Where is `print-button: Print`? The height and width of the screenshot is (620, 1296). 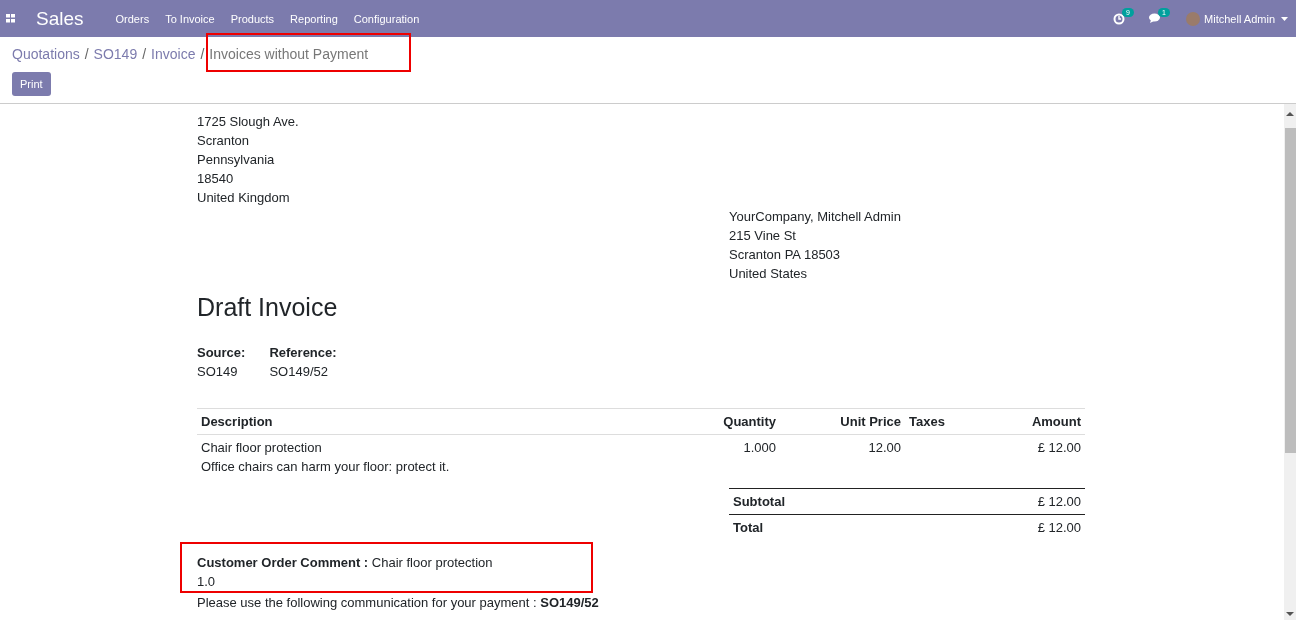 print-button: Print is located at coordinates (31, 84).